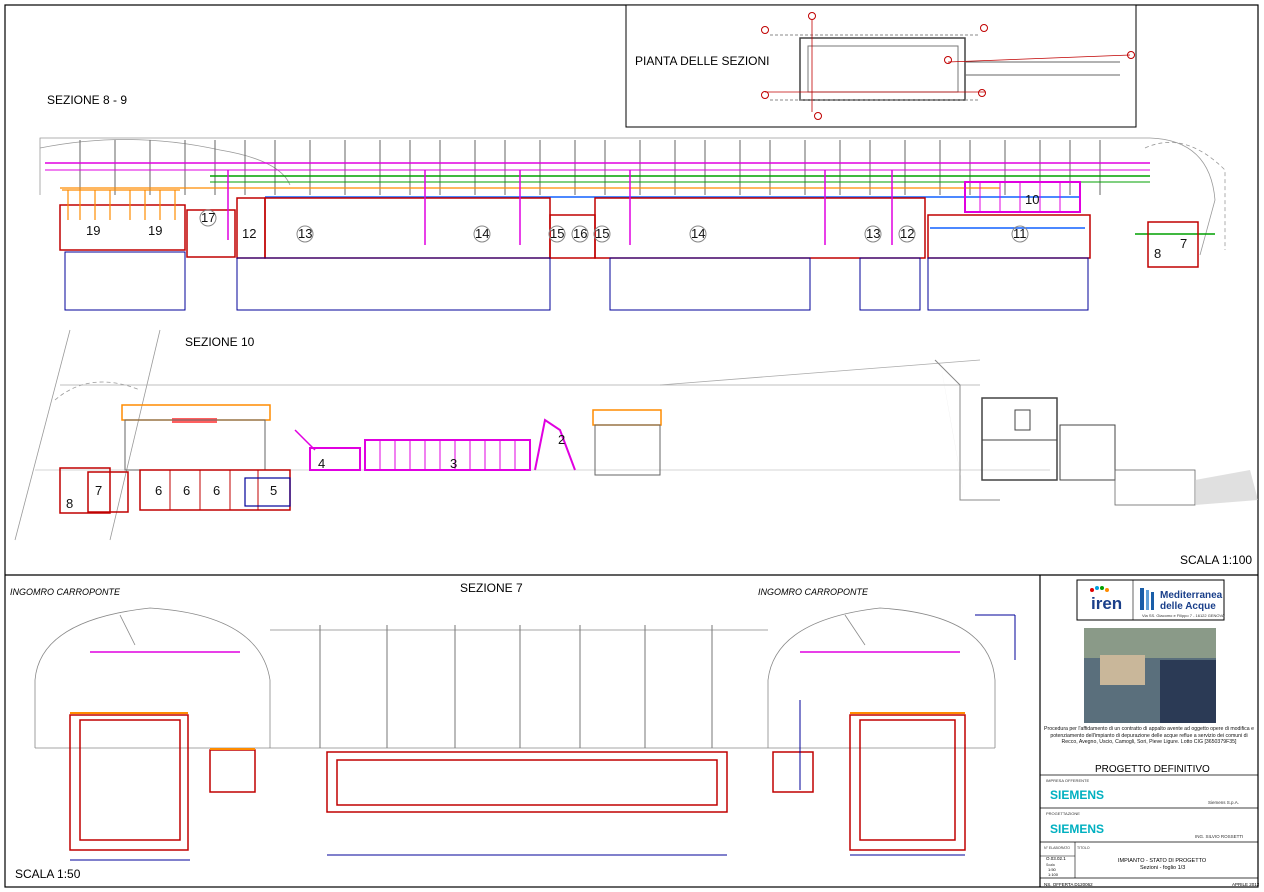 The width and height of the screenshot is (1264, 892). What do you see at coordinates (1106, 603) in the screenshot?
I see `iren-logo: iren` at bounding box center [1106, 603].